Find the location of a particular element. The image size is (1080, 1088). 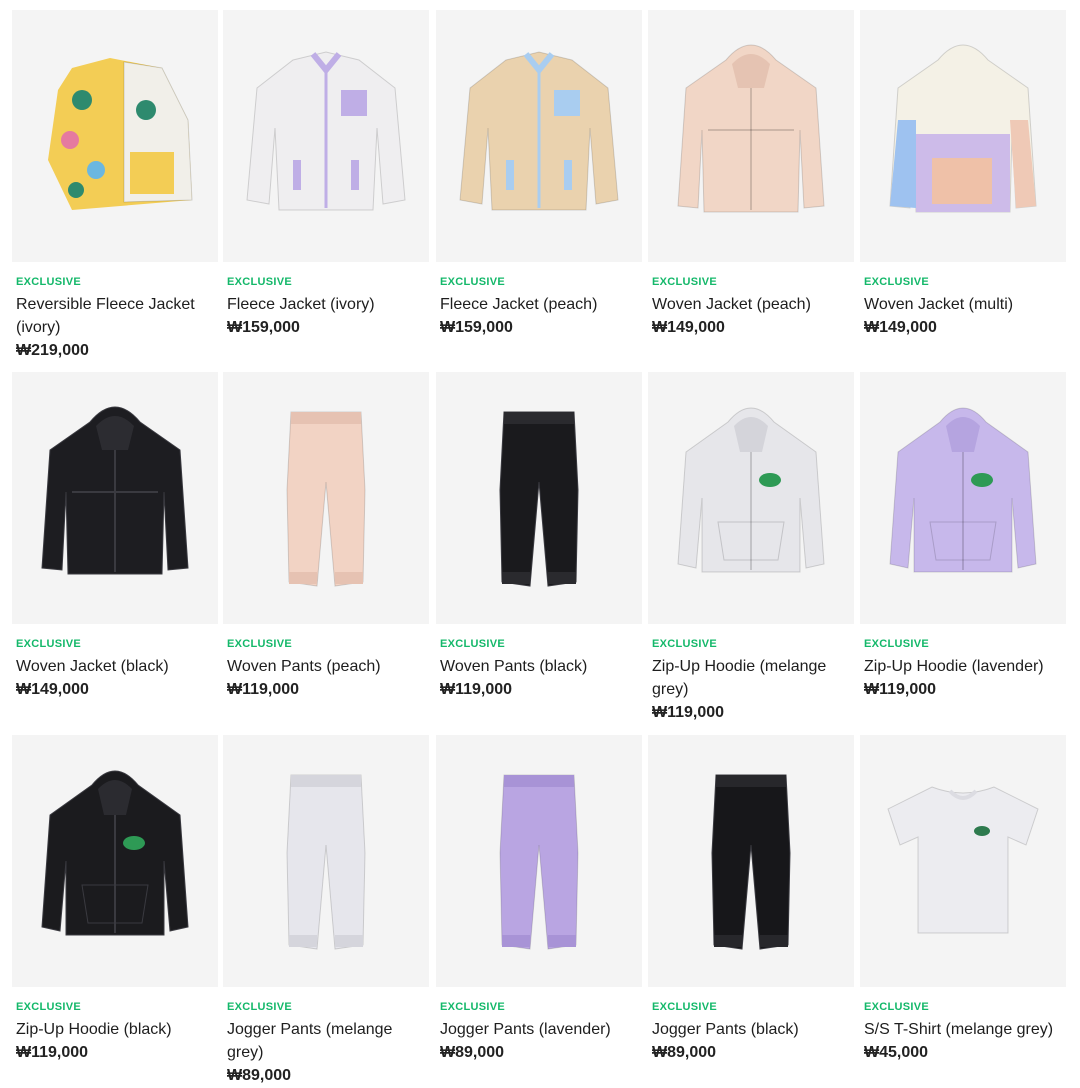

product-price: ₩45,000 is located at coordinates (896, 1052).